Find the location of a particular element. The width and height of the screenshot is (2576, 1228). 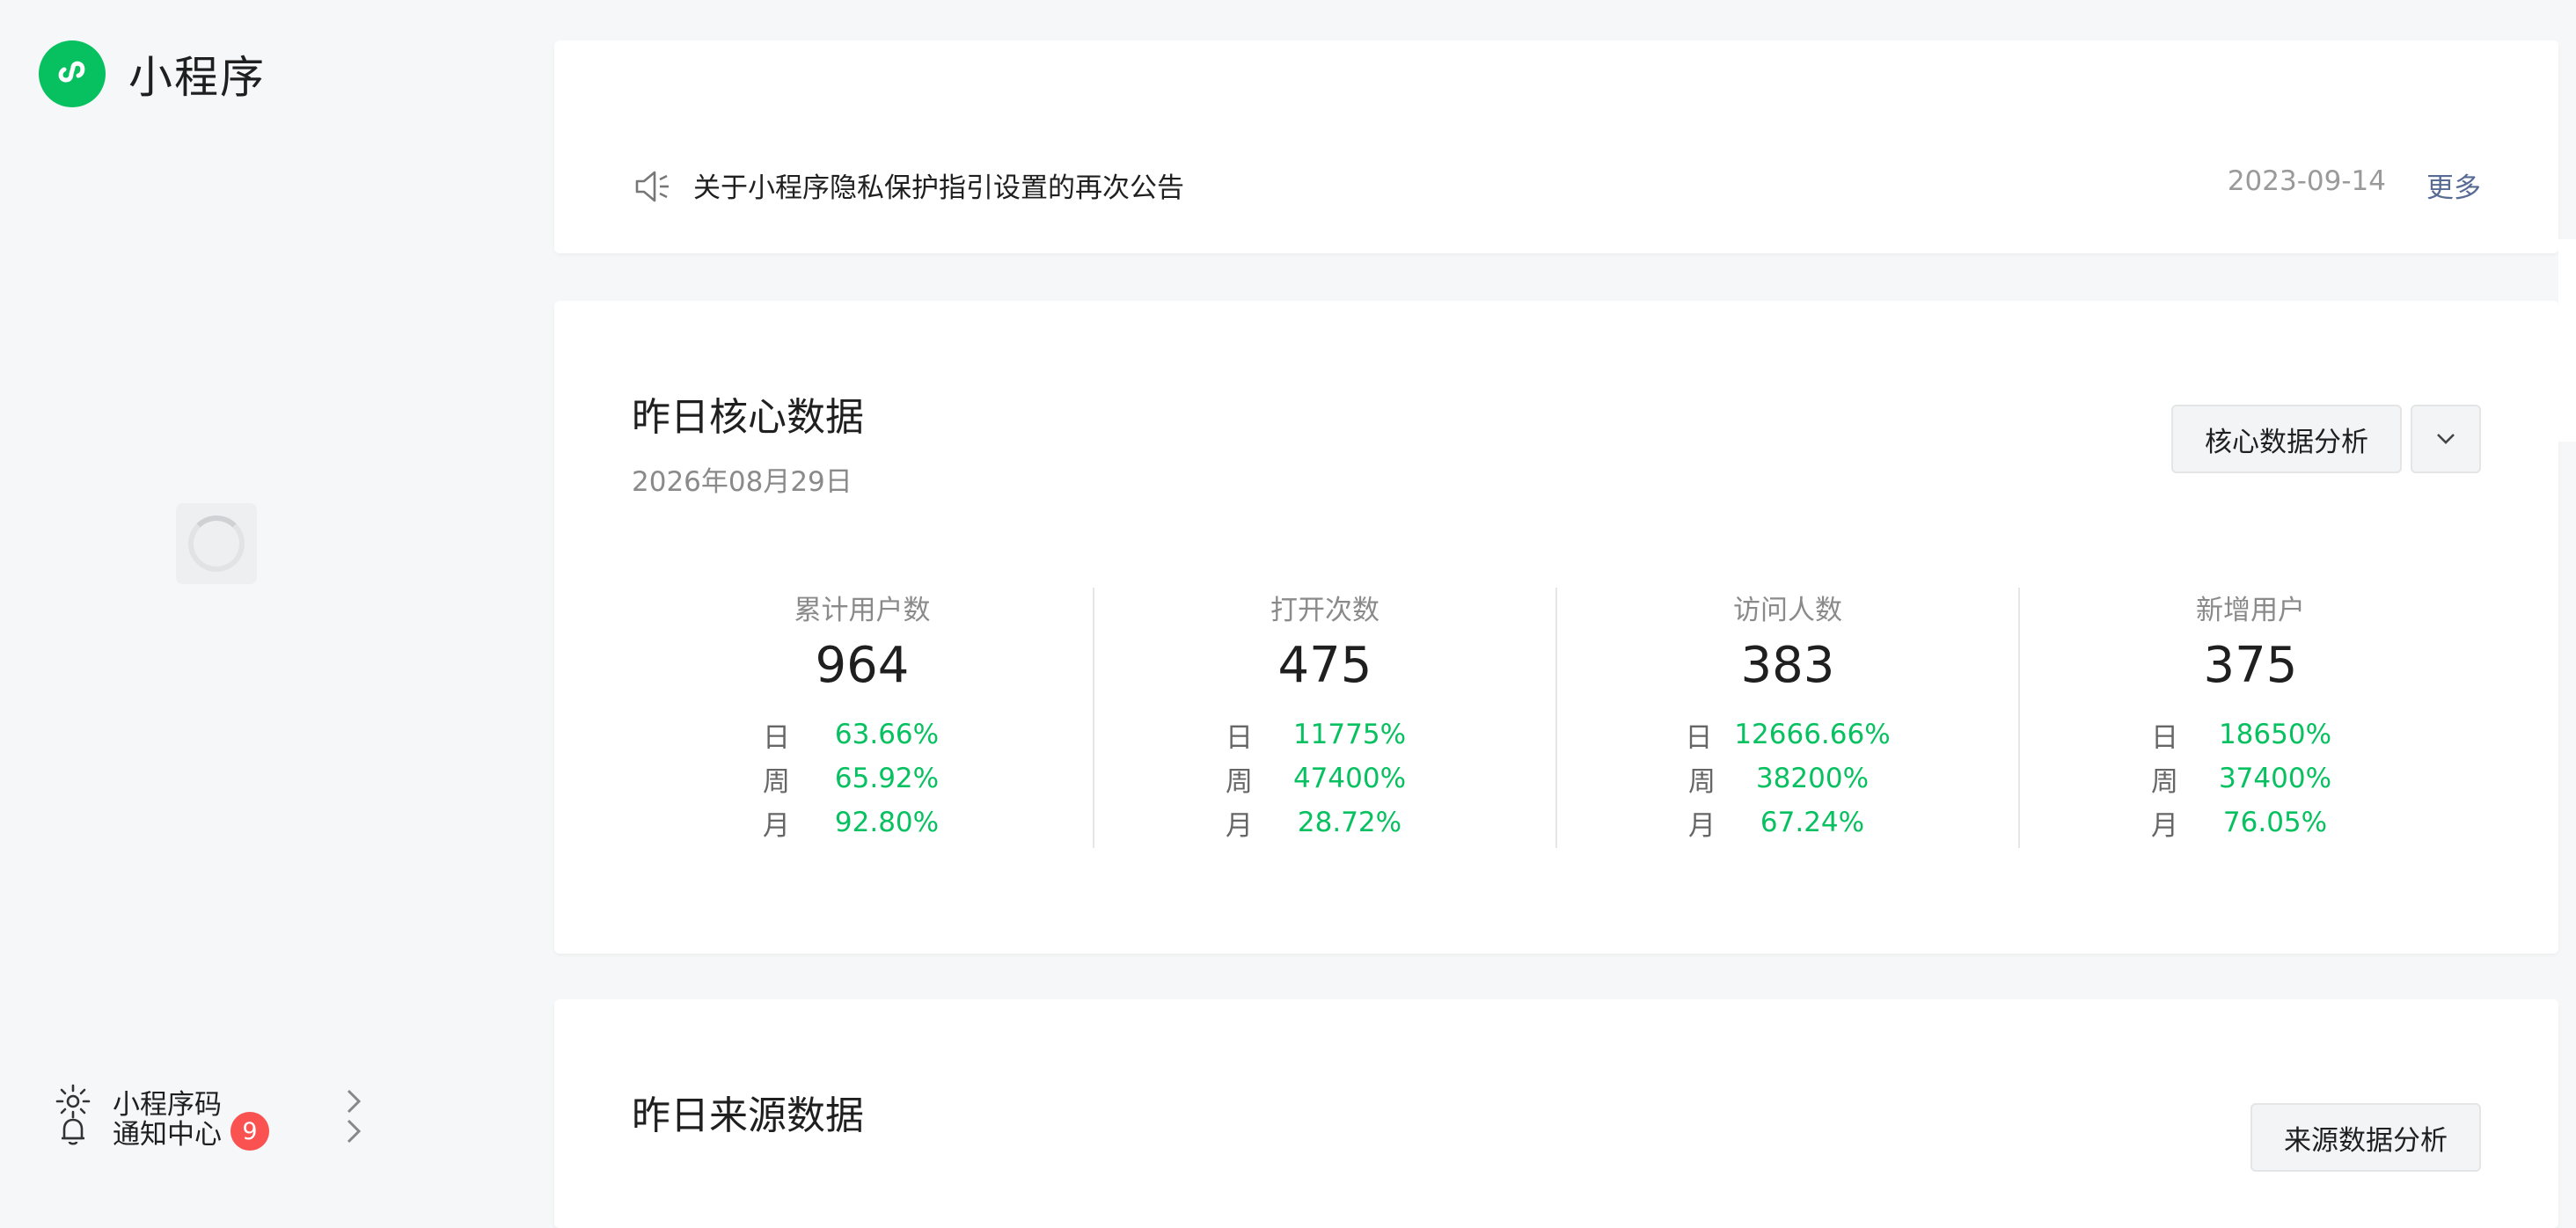

sidebar-item-label: 通知中心 is located at coordinates (167, 1135).